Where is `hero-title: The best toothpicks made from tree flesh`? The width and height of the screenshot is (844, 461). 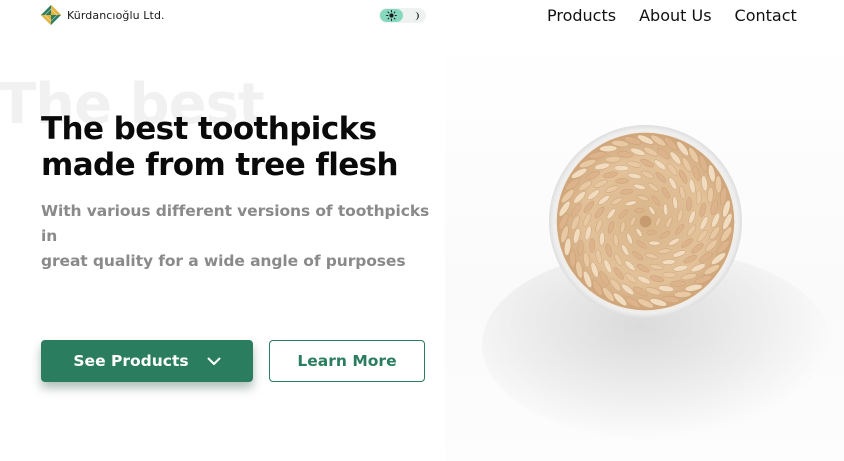 hero-title: The best toothpicks made from tree flesh is located at coordinates (231, 147).